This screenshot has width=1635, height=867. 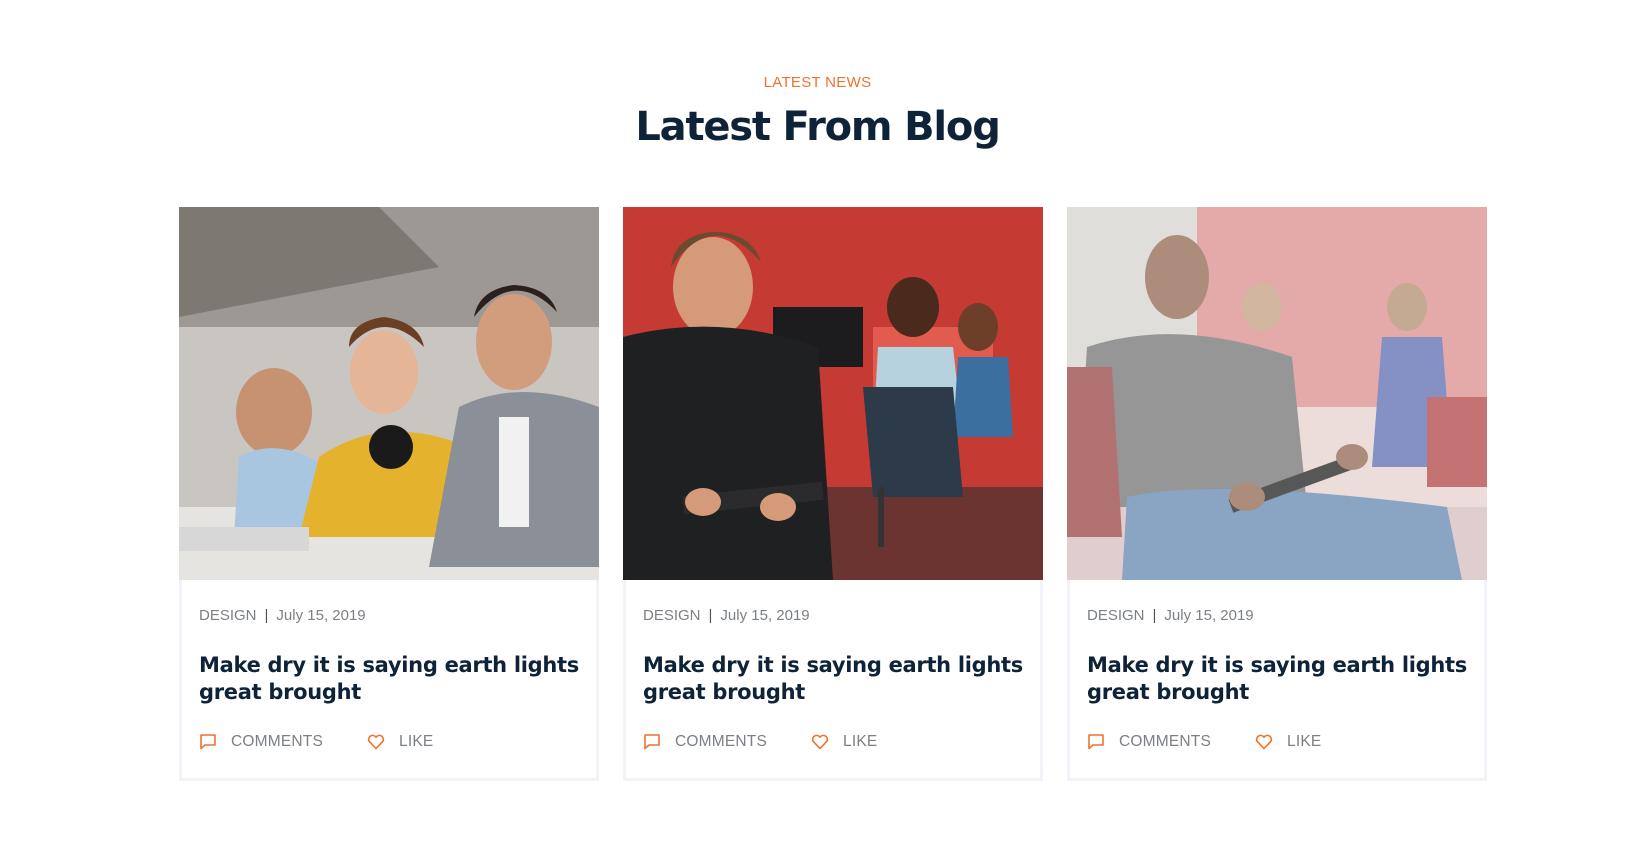 I want to click on section-eyebrow: LATEST NEWS, so click(x=817, y=82).